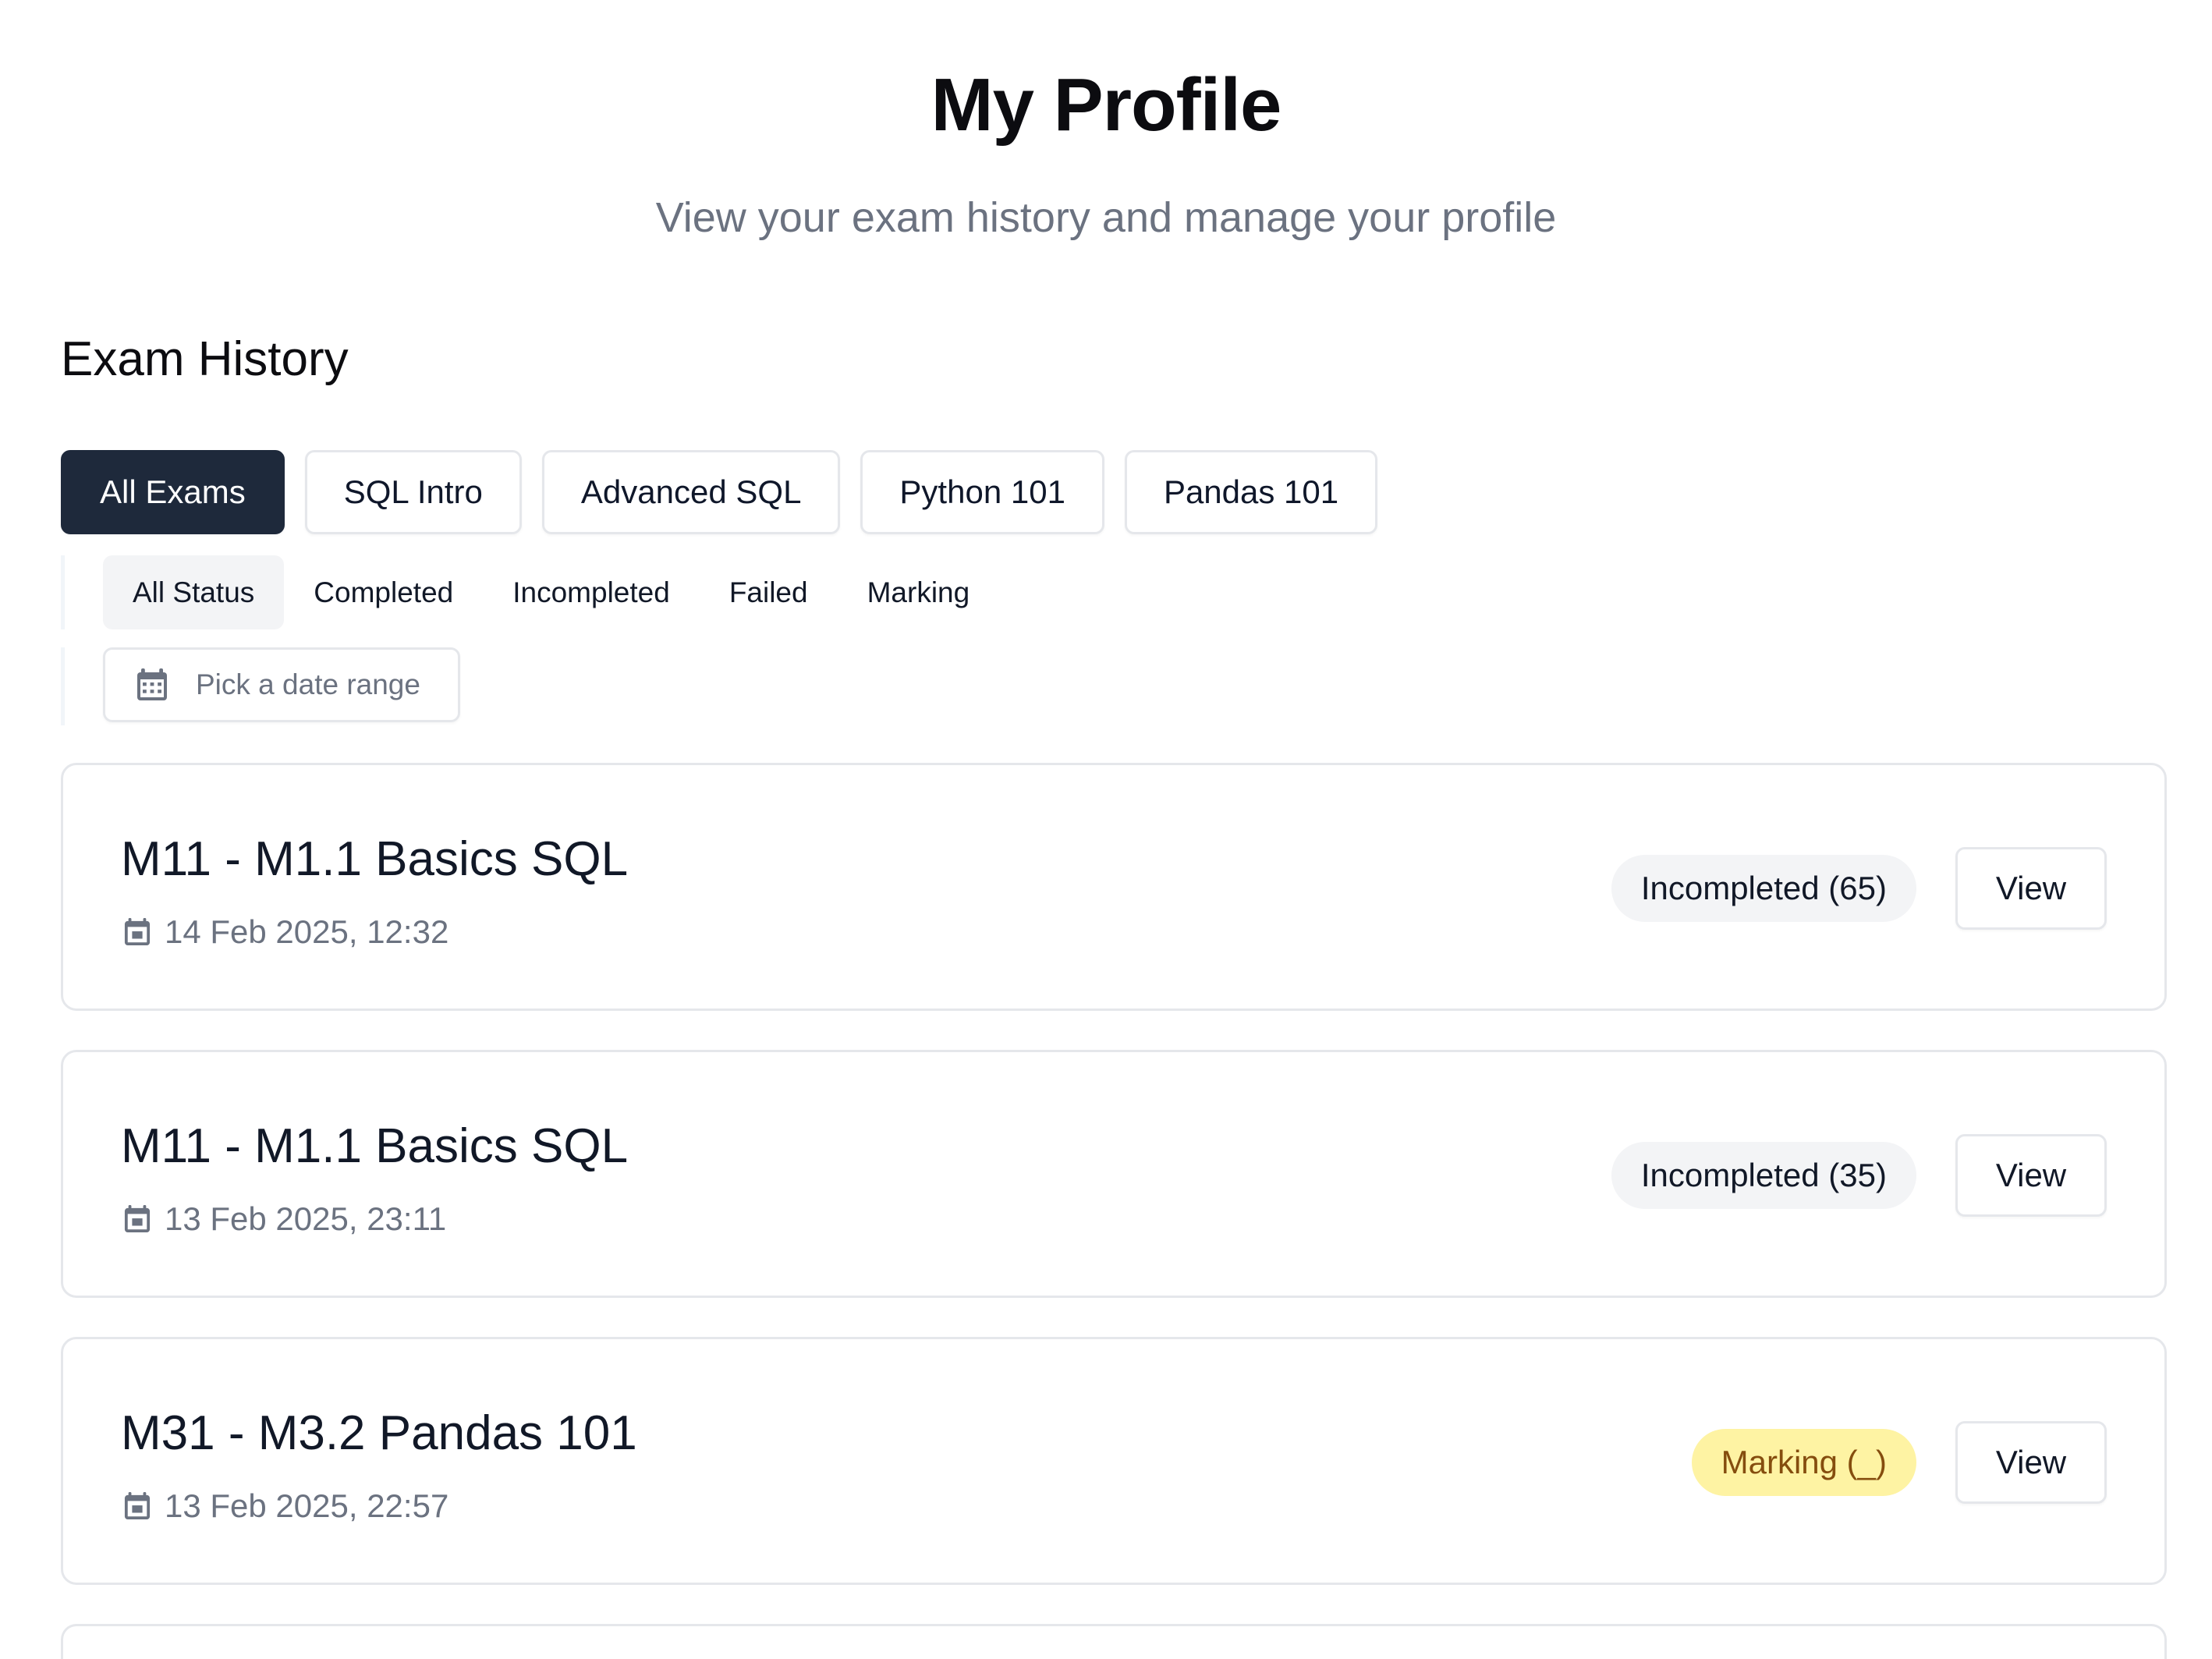 The image size is (2212, 1659). I want to click on filter-sql-intro: SQL Intro, so click(413, 492).